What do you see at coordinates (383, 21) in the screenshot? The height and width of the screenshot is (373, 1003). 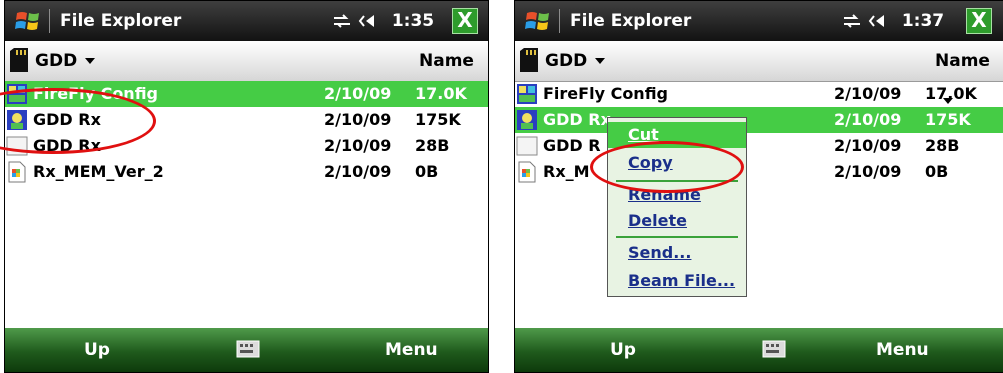 I see `status-area: 1:35` at bounding box center [383, 21].